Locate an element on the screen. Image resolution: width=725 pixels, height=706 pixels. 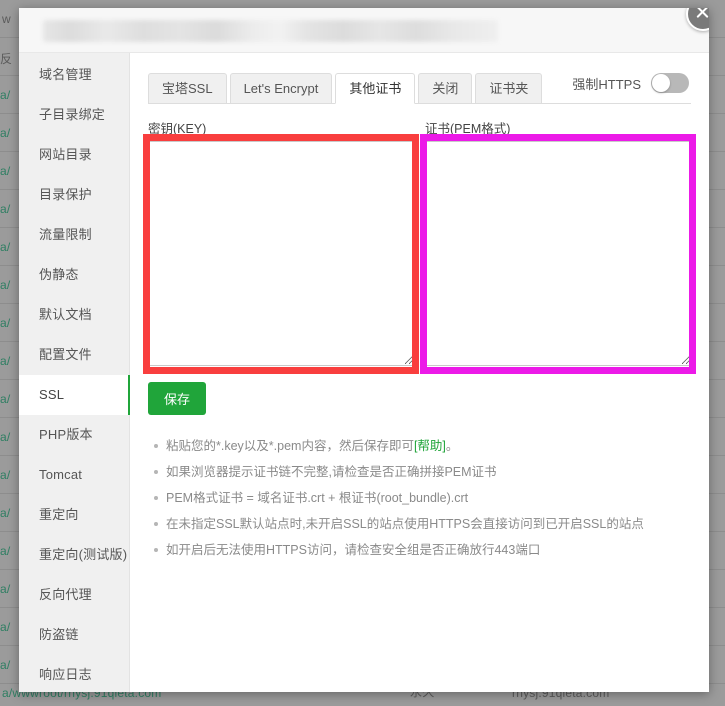
sidebar-item-13: 重定向(测试版) is located at coordinates (74, 555).